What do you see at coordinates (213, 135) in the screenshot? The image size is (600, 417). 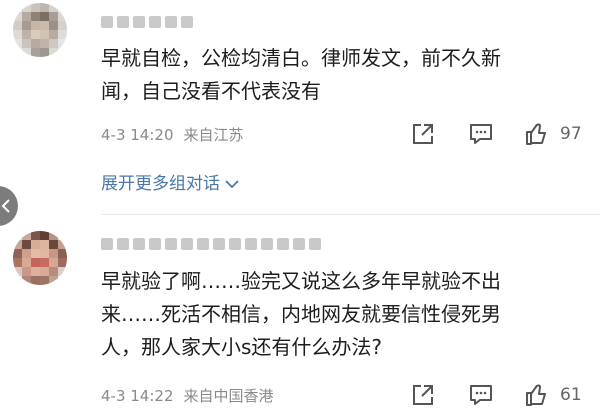 I see `comment-source: 来自江苏` at bounding box center [213, 135].